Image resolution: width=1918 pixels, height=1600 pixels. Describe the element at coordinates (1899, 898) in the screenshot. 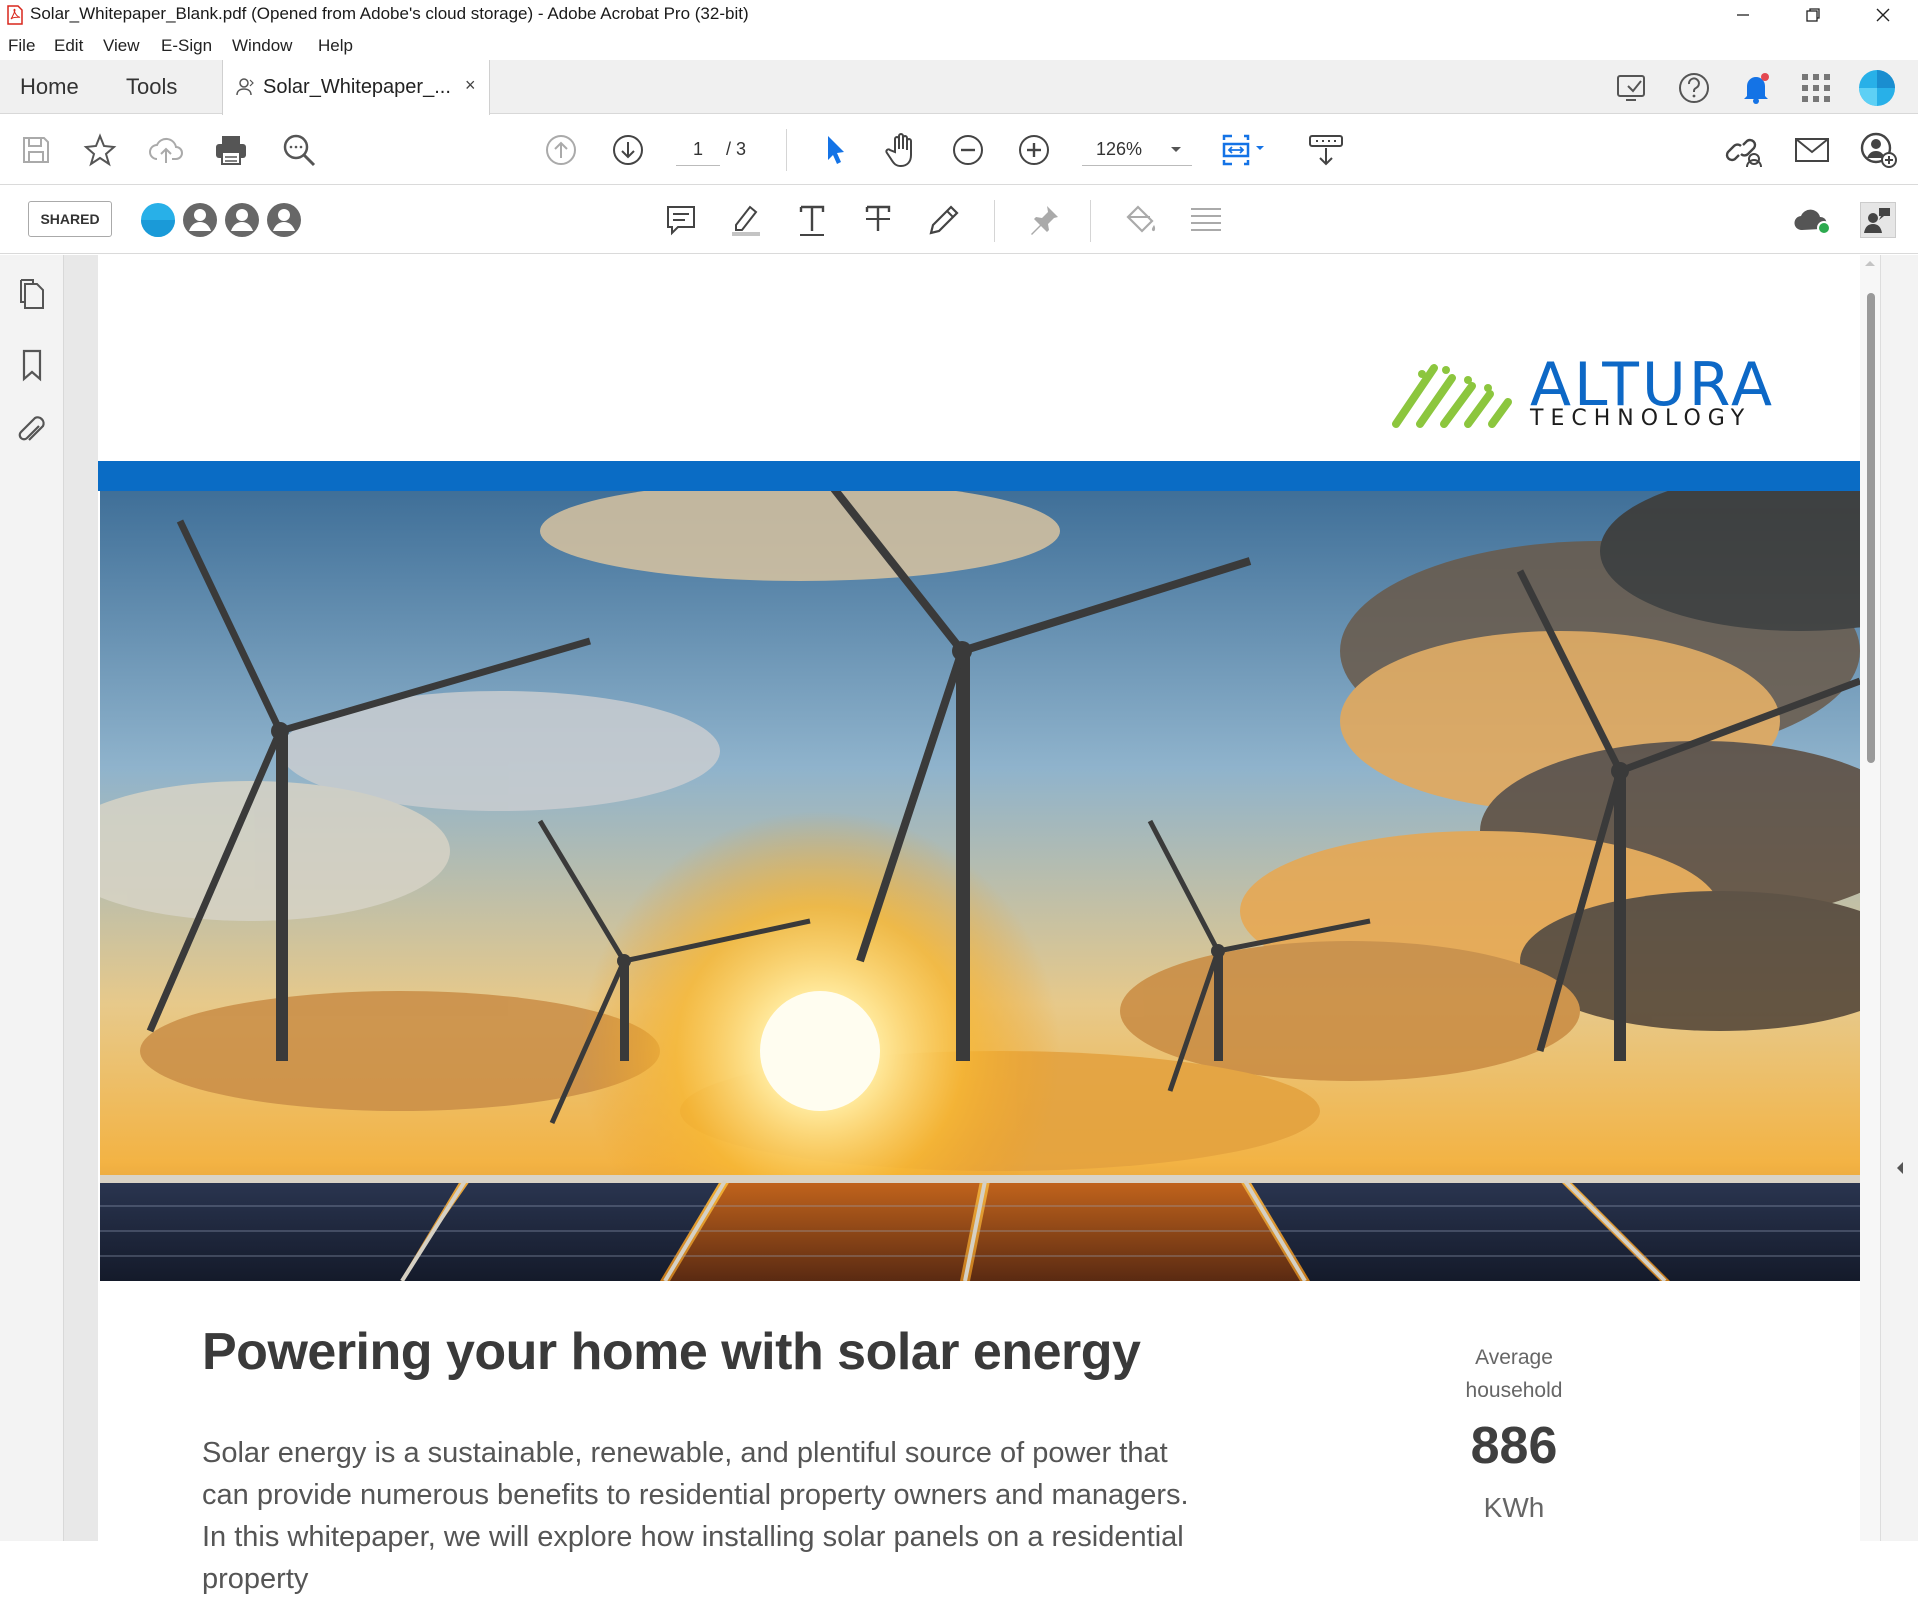

I see `right-pane` at that location.